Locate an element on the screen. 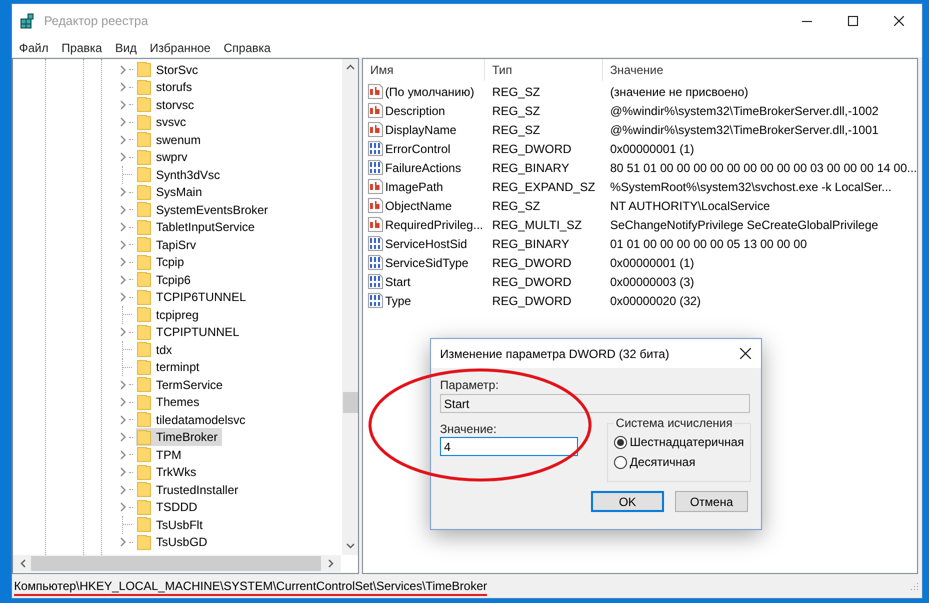 The image size is (929, 603). tree-item: TabletInputService is located at coordinates (197, 227).